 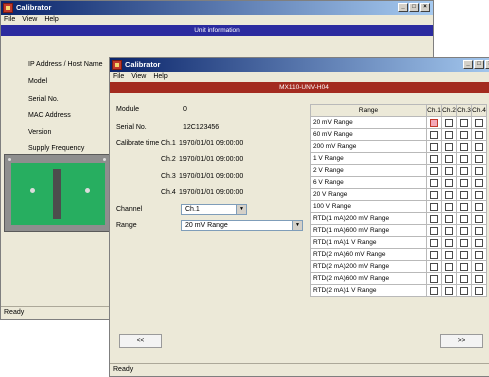 What do you see at coordinates (461, 341) in the screenshot?
I see `next-button: >>` at bounding box center [461, 341].